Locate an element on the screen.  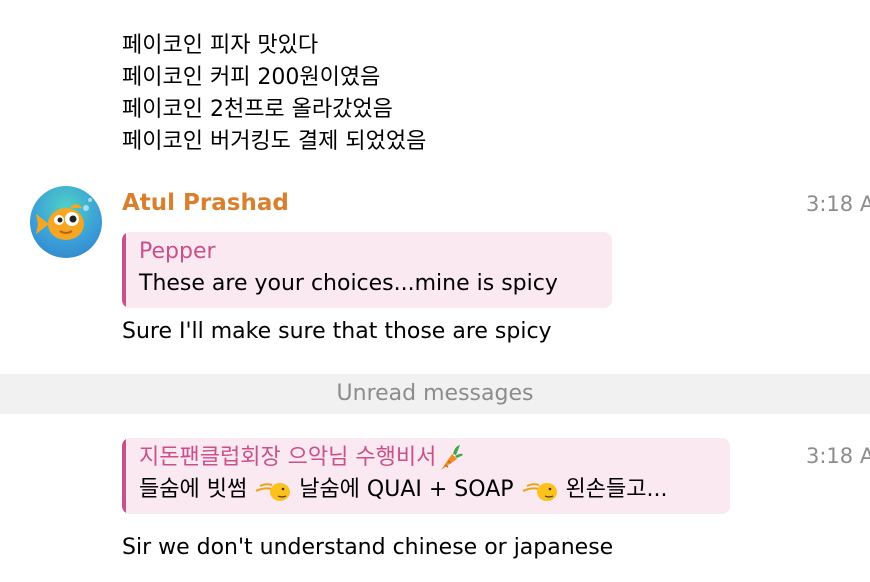
message-line: 페이코인 2천프로 올라갔었음 is located at coordinates (257, 109).